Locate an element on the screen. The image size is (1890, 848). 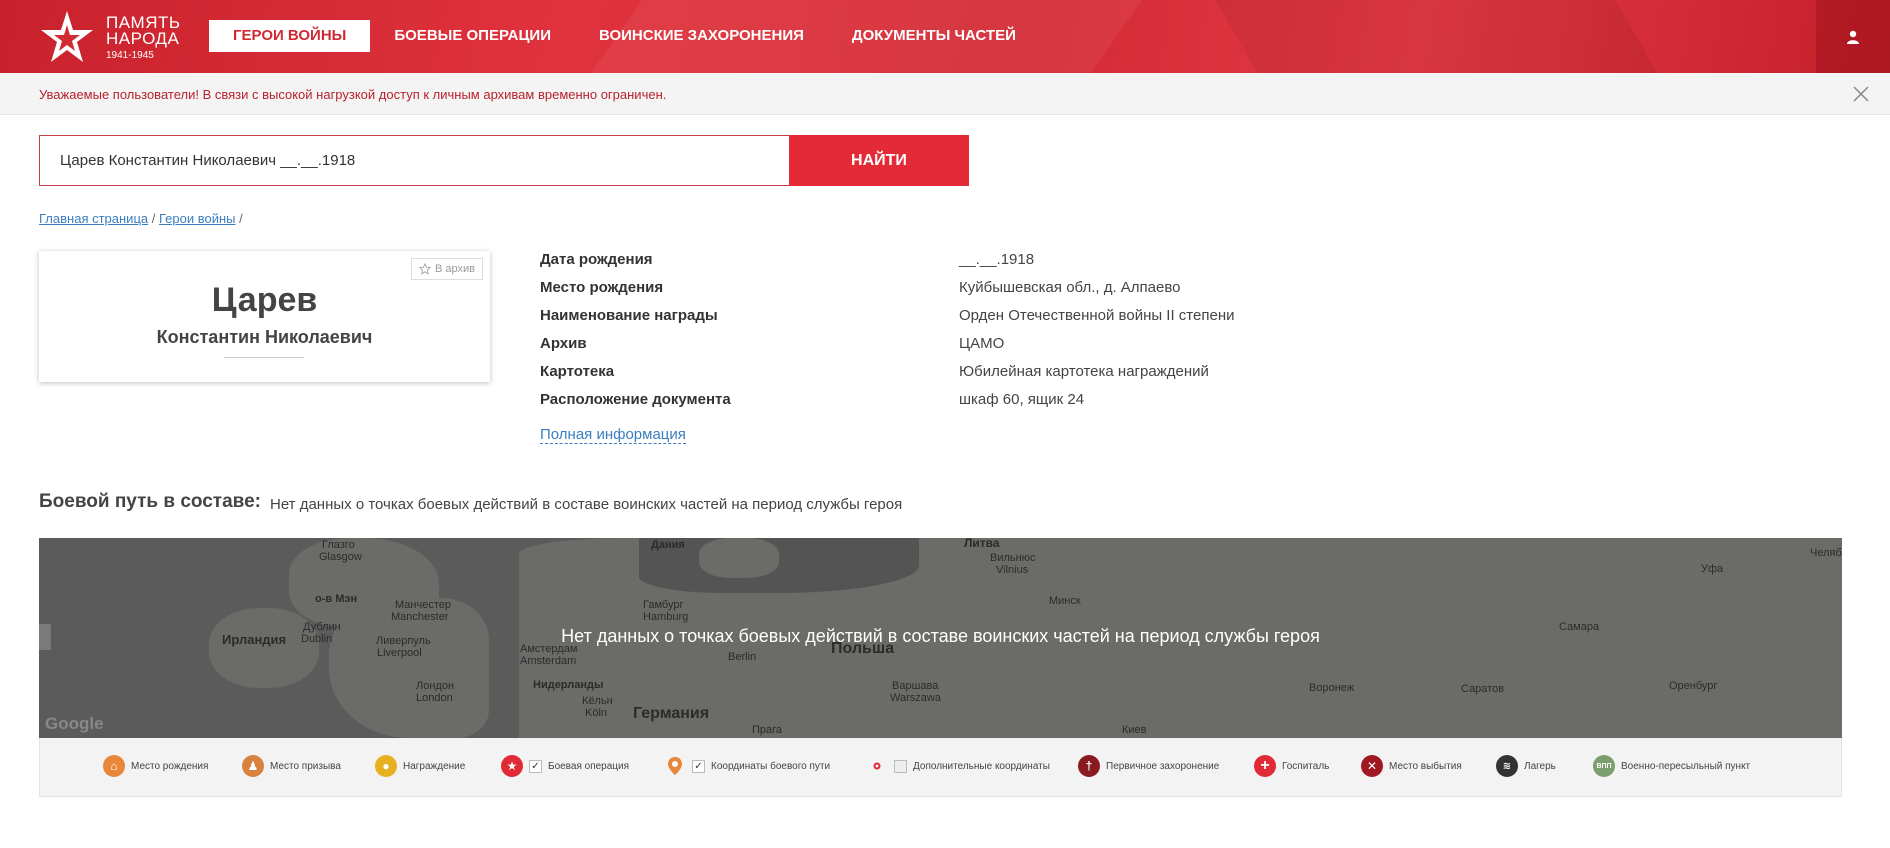
legend-award: ● Награждение is located at coordinates (420, 766).